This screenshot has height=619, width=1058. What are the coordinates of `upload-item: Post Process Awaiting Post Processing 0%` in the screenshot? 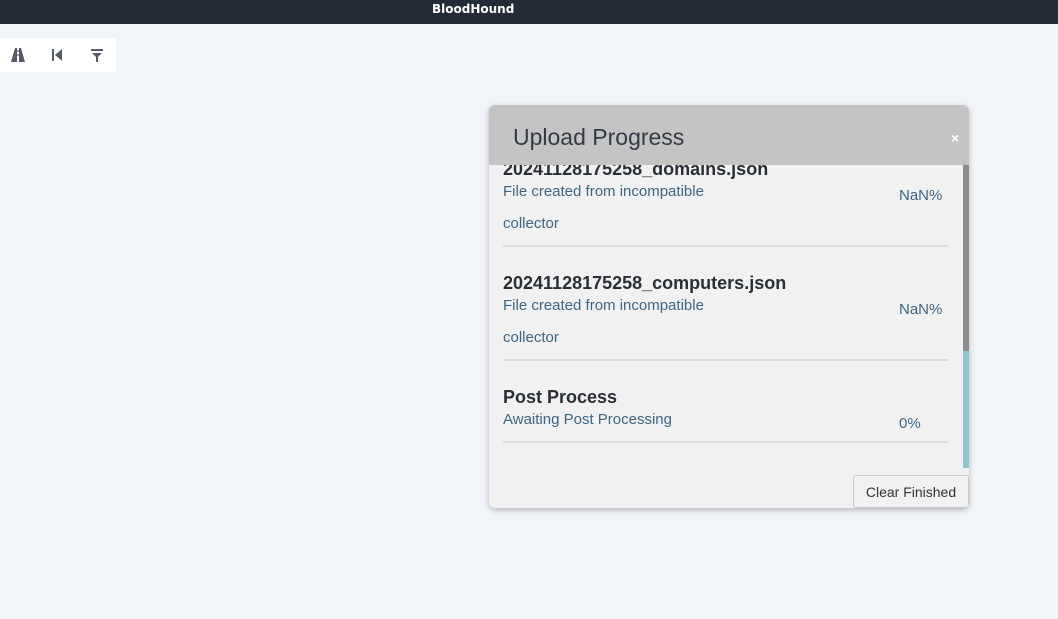 It's located at (725, 415).